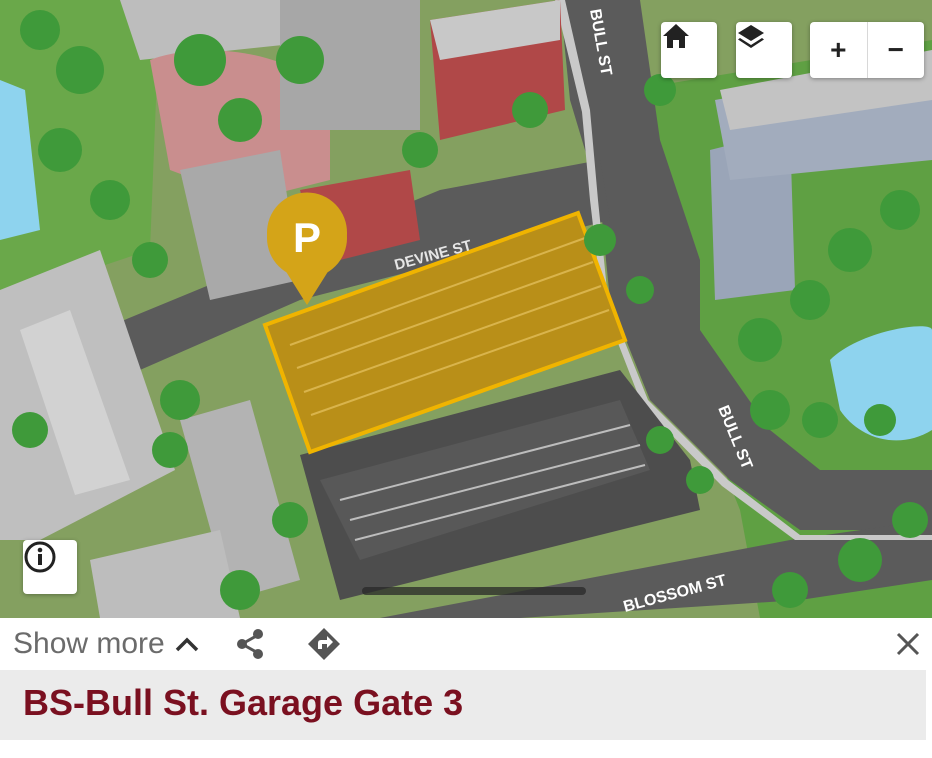 This screenshot has height=758, width=932. What do you see at coordinates (186, 644) in the screenshot?
I see `chevron-up-icon` at bounding box center [186, 644].